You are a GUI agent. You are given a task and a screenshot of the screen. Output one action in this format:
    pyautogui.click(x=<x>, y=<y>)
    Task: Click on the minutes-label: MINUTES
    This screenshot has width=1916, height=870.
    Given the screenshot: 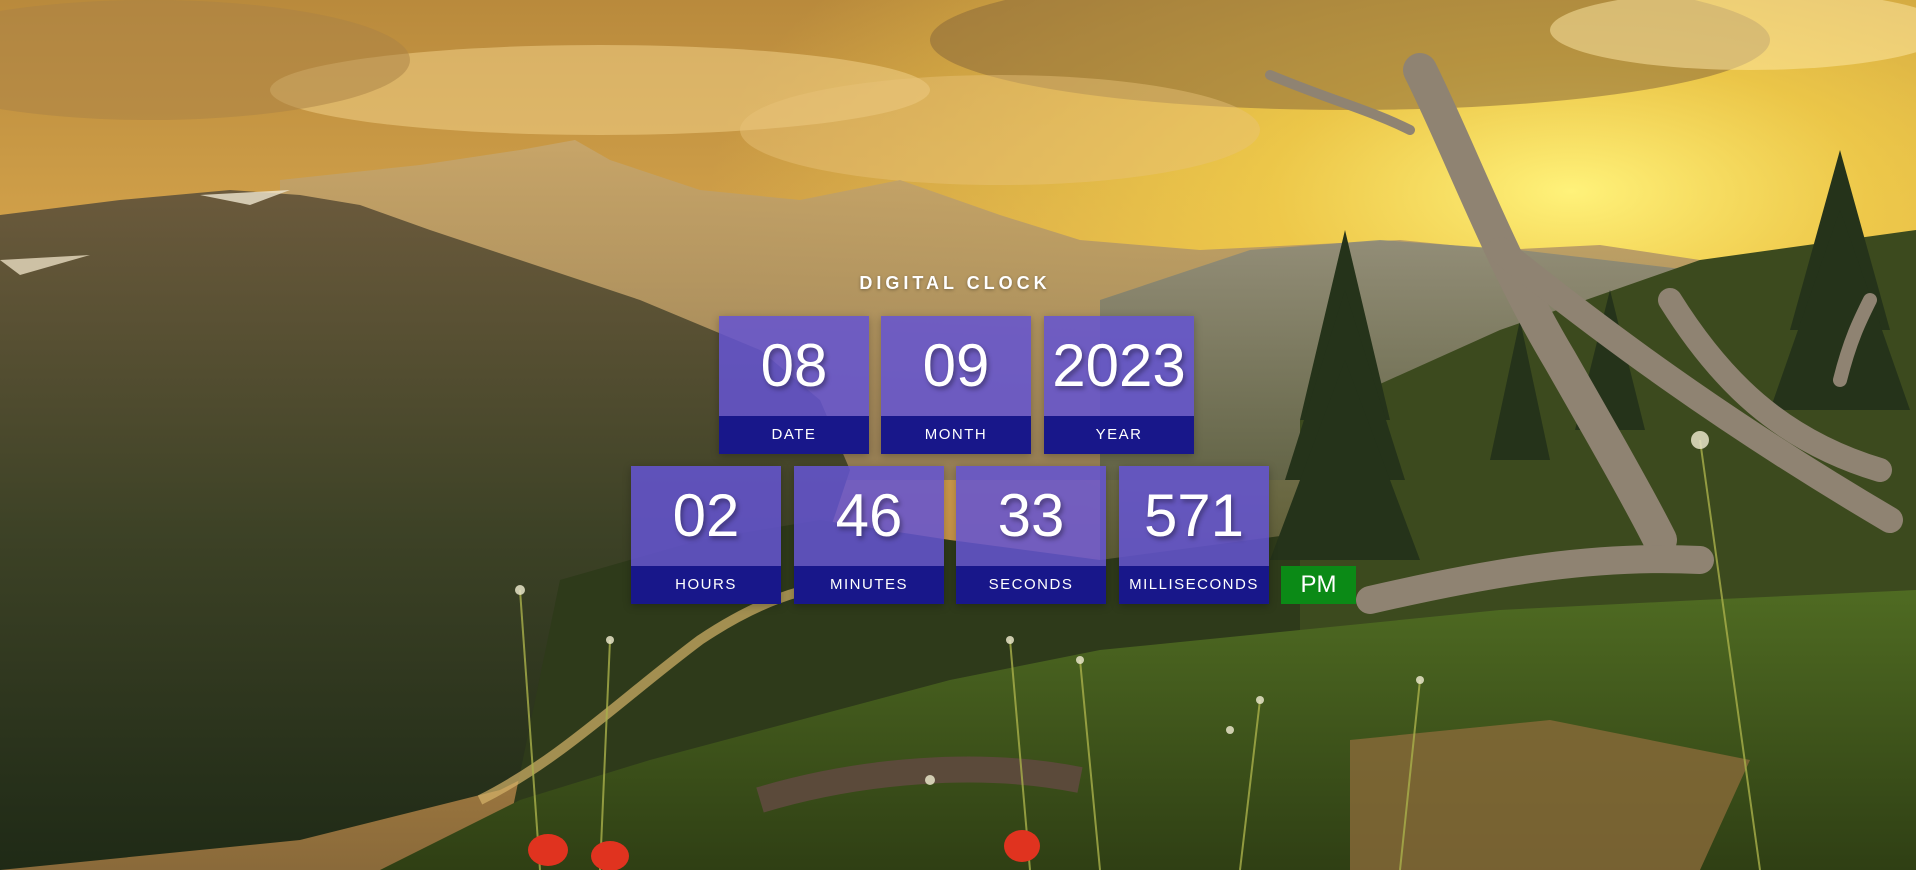 What is the action you would take?
    pyautogui.click(x=869, y=585)
    